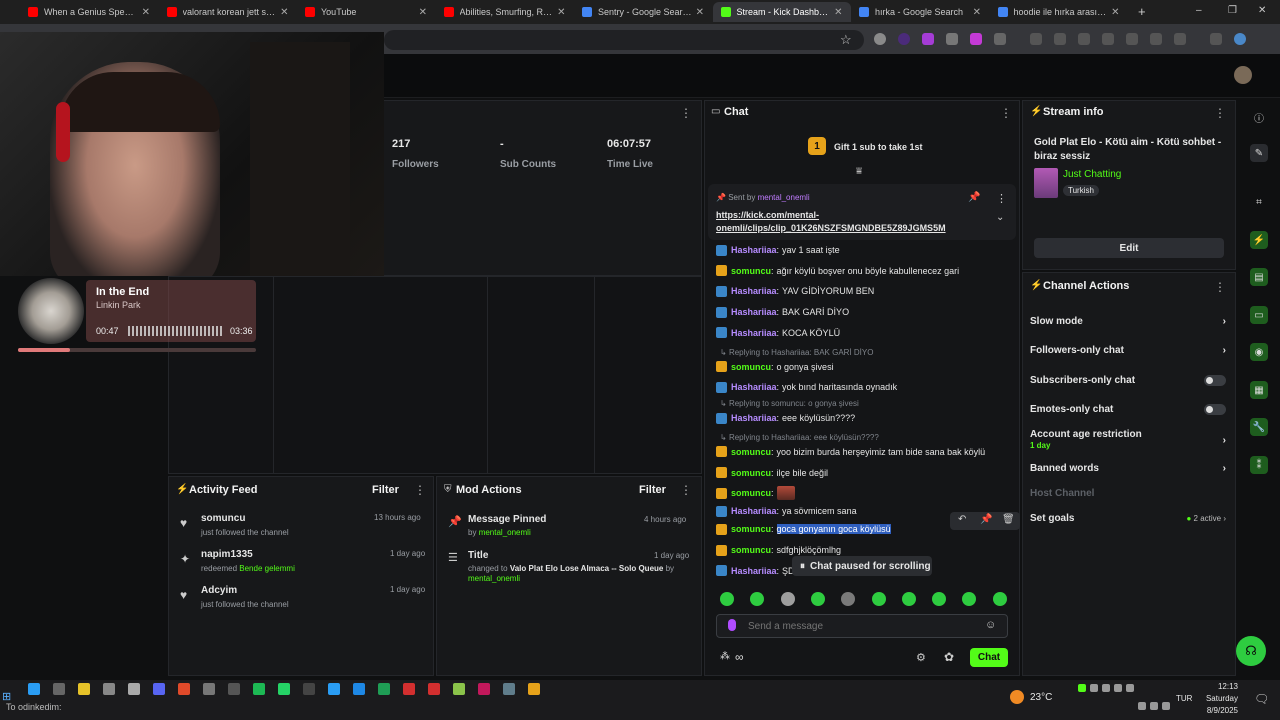 This screenshot has width=1280, height=720. I want to click on stats-more-icon: ⋮, so click(686, 113).